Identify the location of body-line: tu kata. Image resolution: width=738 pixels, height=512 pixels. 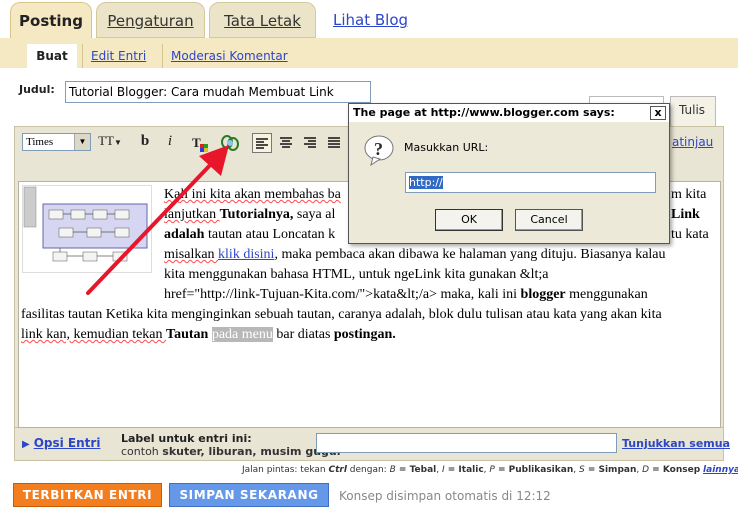
(690, 235).